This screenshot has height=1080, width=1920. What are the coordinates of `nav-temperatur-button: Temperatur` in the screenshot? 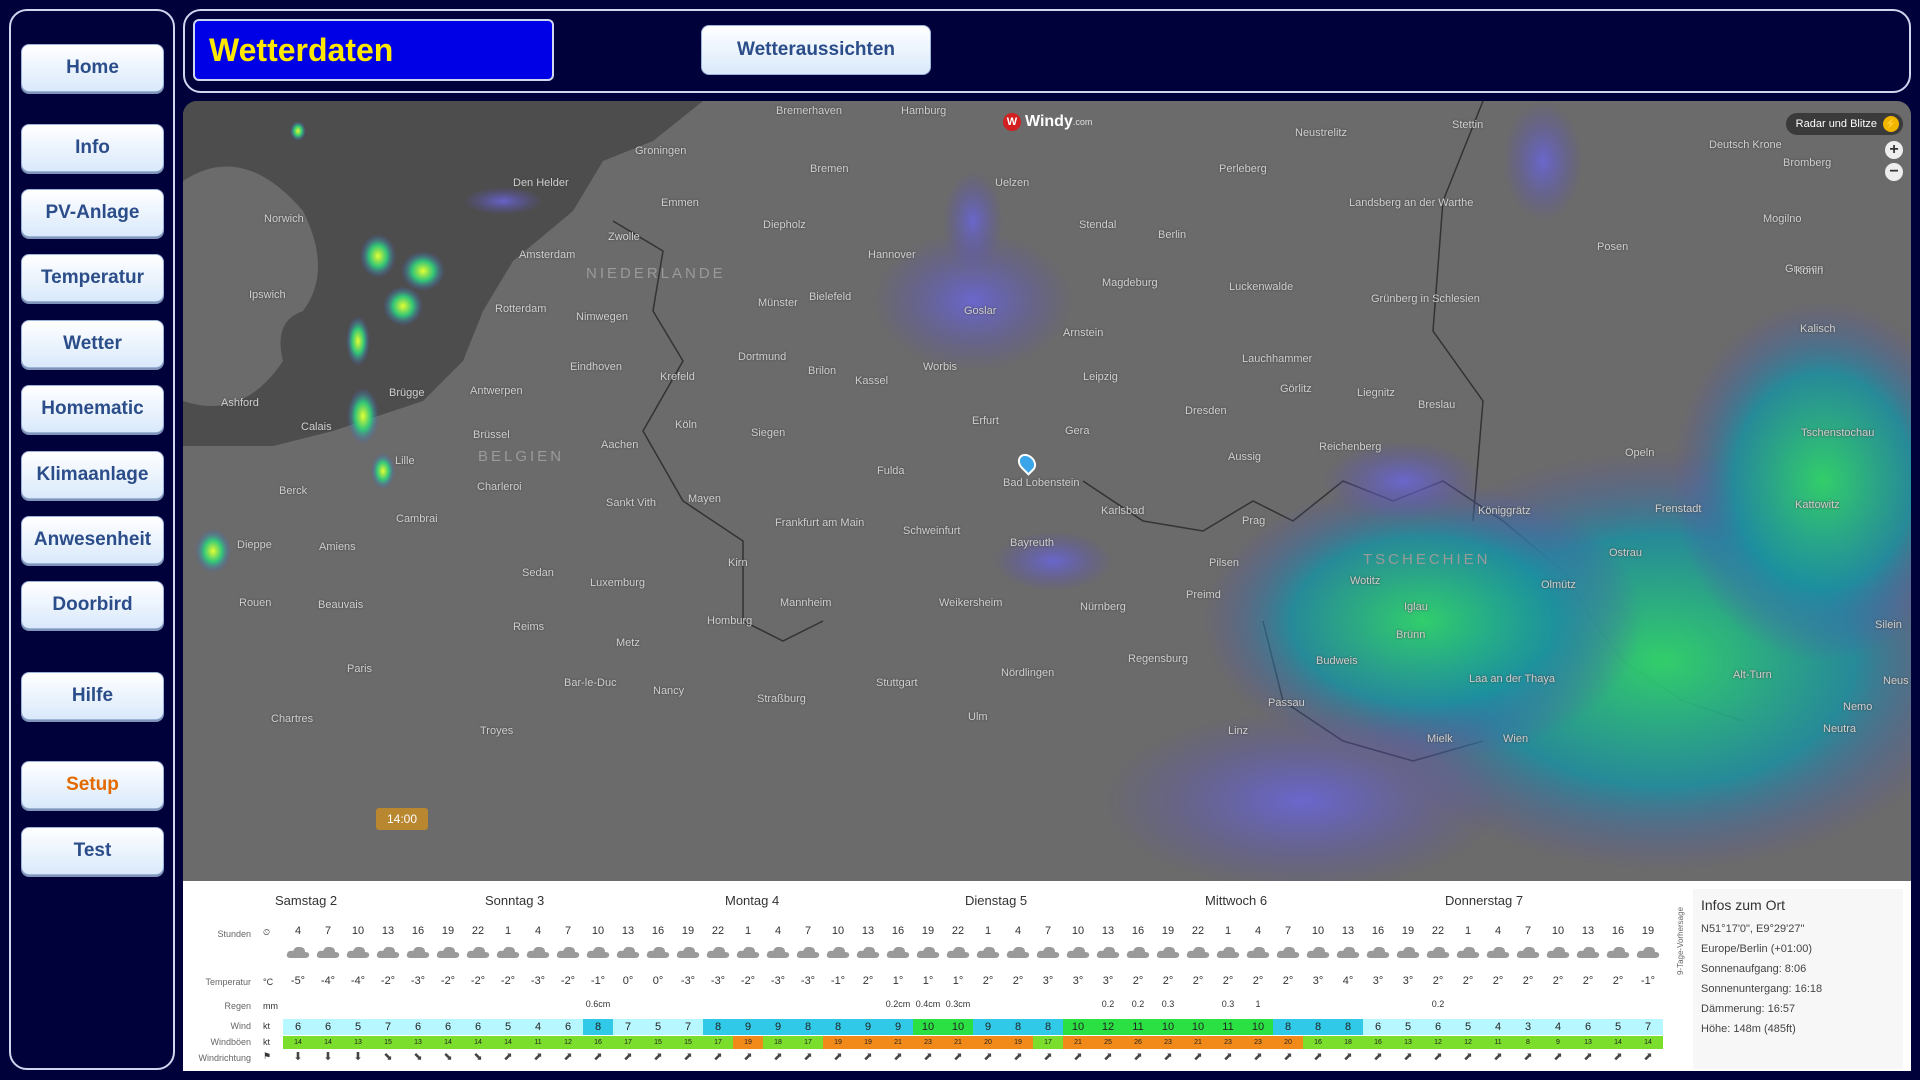 It's located at (92, 278).